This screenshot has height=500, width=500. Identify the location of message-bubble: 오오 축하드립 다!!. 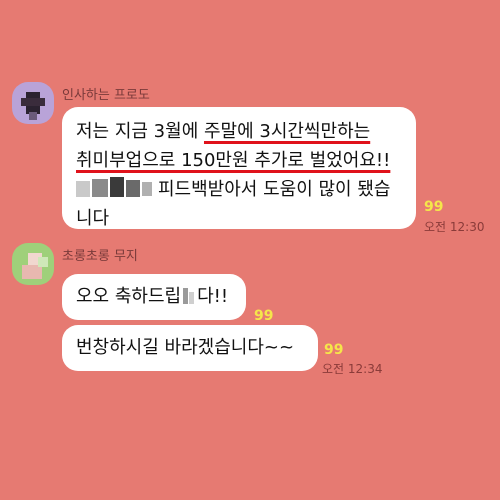
(154, 297).